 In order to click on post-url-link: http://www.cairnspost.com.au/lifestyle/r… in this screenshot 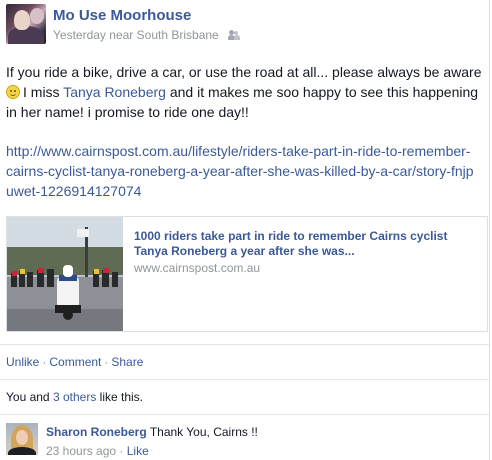, I will do `click(241, 171)`.